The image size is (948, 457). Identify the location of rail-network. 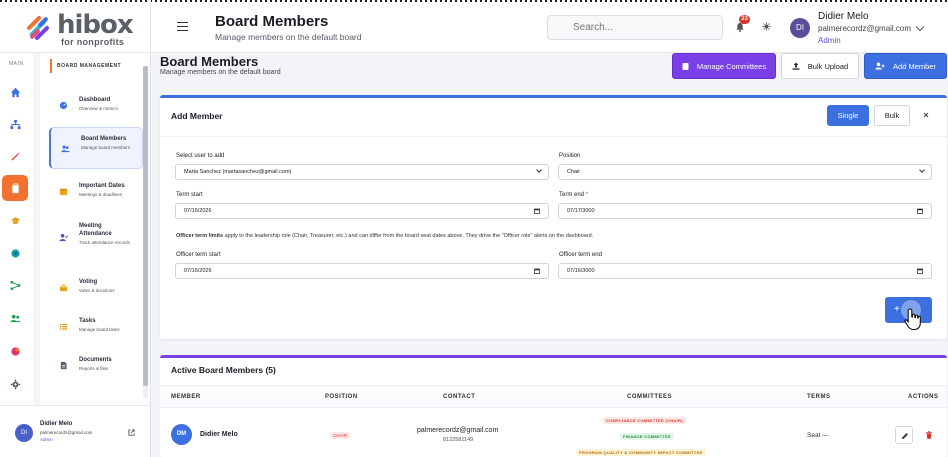
(15, 285).